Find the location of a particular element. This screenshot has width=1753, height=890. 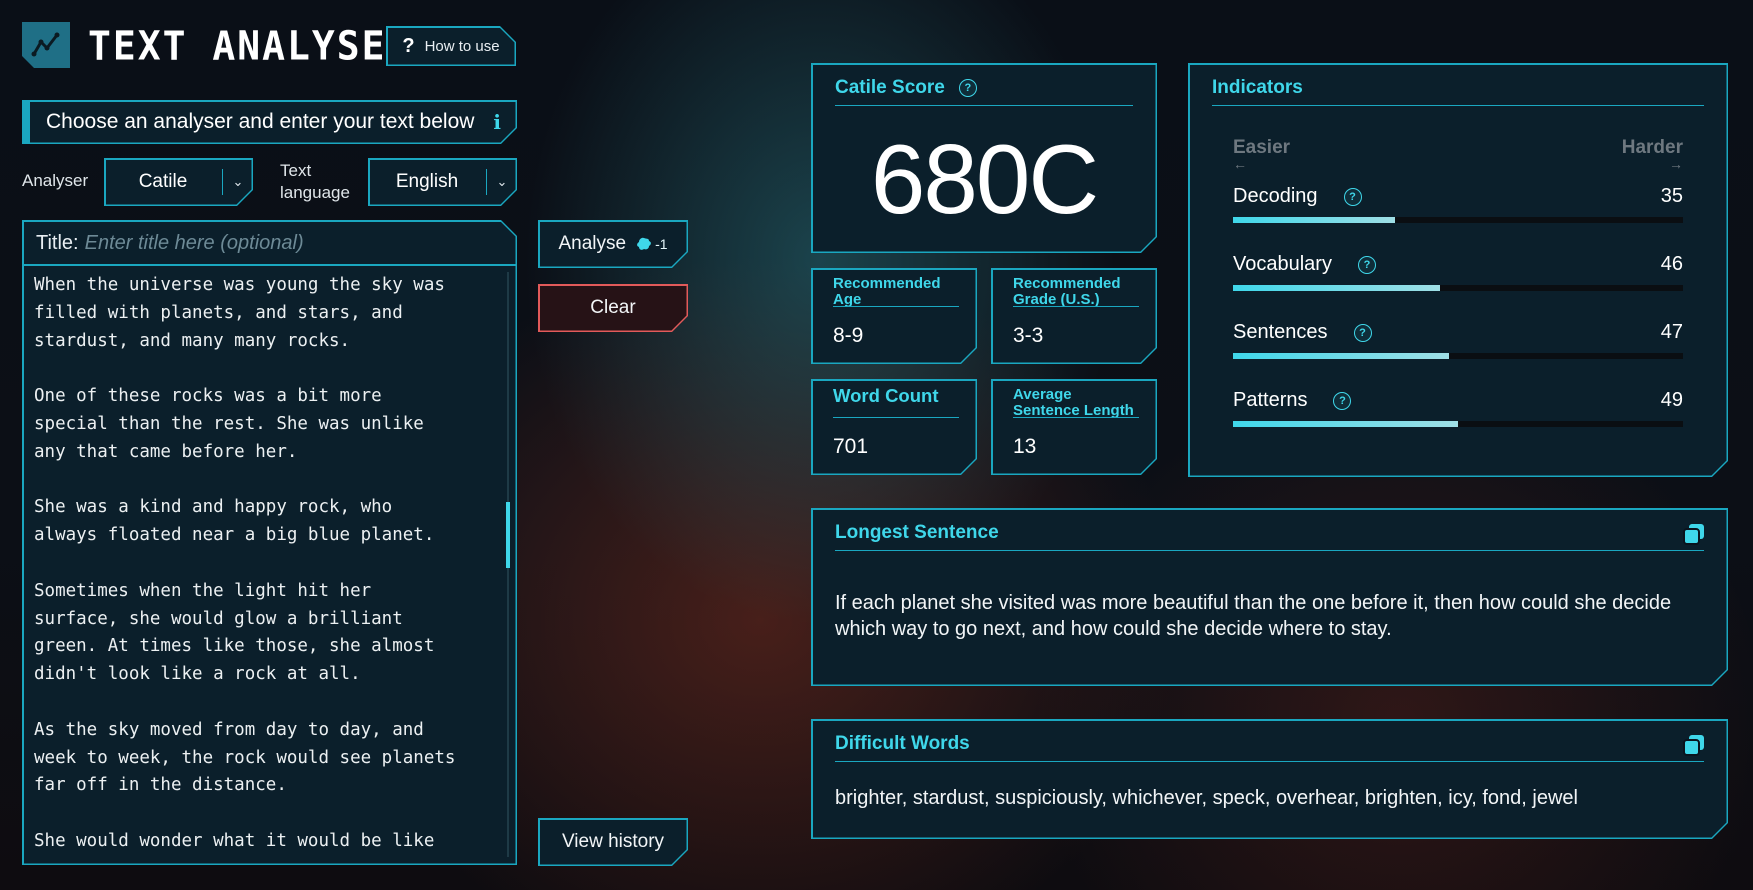

clear-button: Clear is located at coordinates (613, 308).